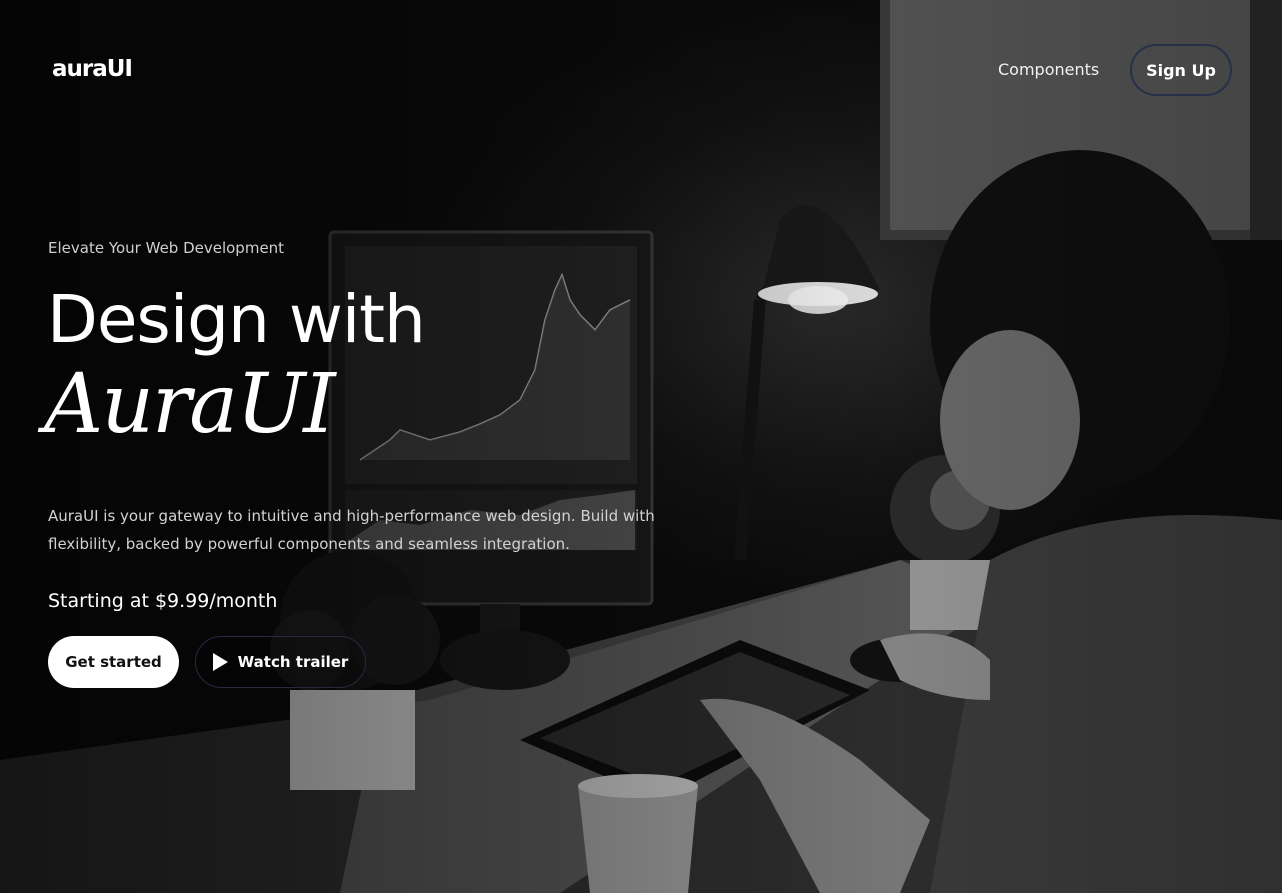  I want to click on logo: auraUI, so click(92, 69).